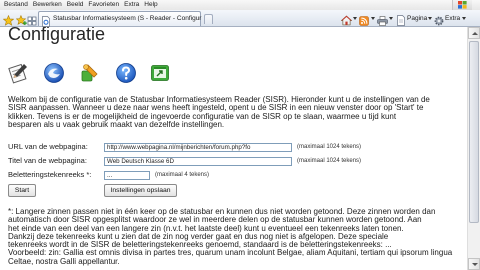  Describe the element at coordinates (329, 161) in the screenshot. I see `title-hint: (maximaal 1024 tekens)` at that location.